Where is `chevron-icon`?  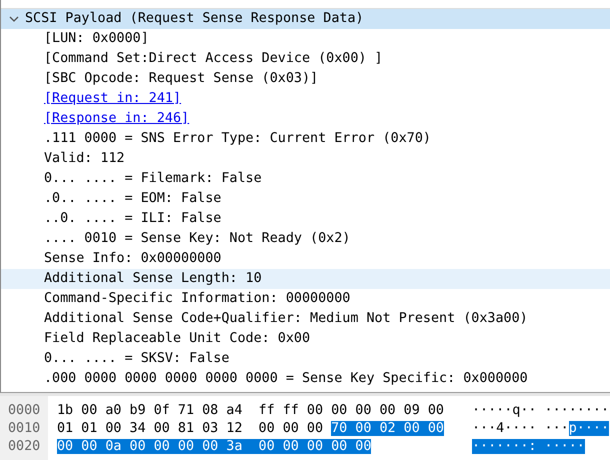 chevron-icon is located at coordinates (14, 19).